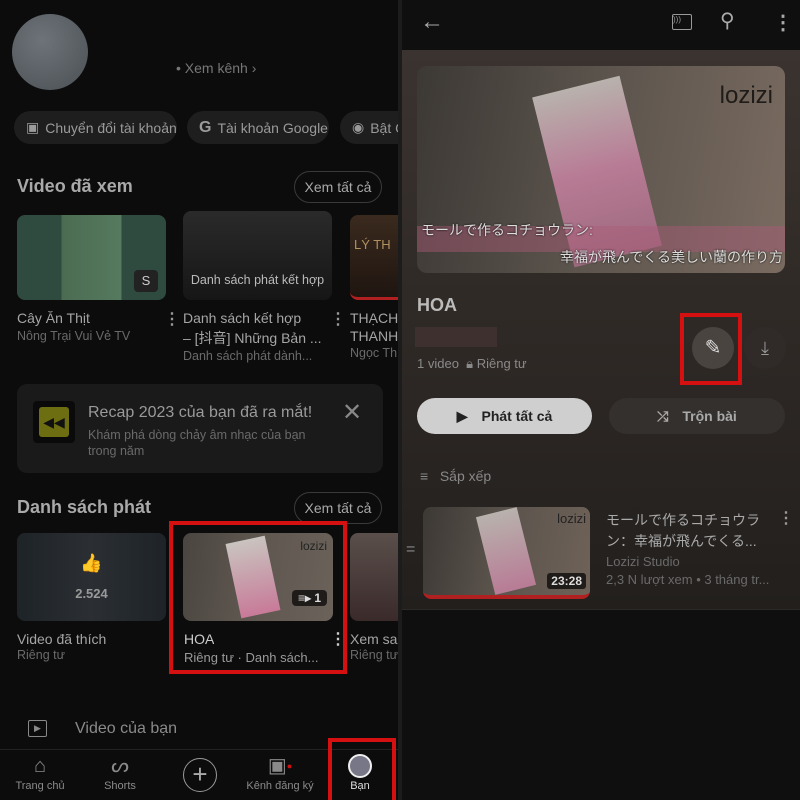 The image size is (800, 800). What do you see at coordinates (257, 255) in the screenshot?
I see `history-thumb-2: Danh sách phát kết hợp` at bounding box center [257, 255].